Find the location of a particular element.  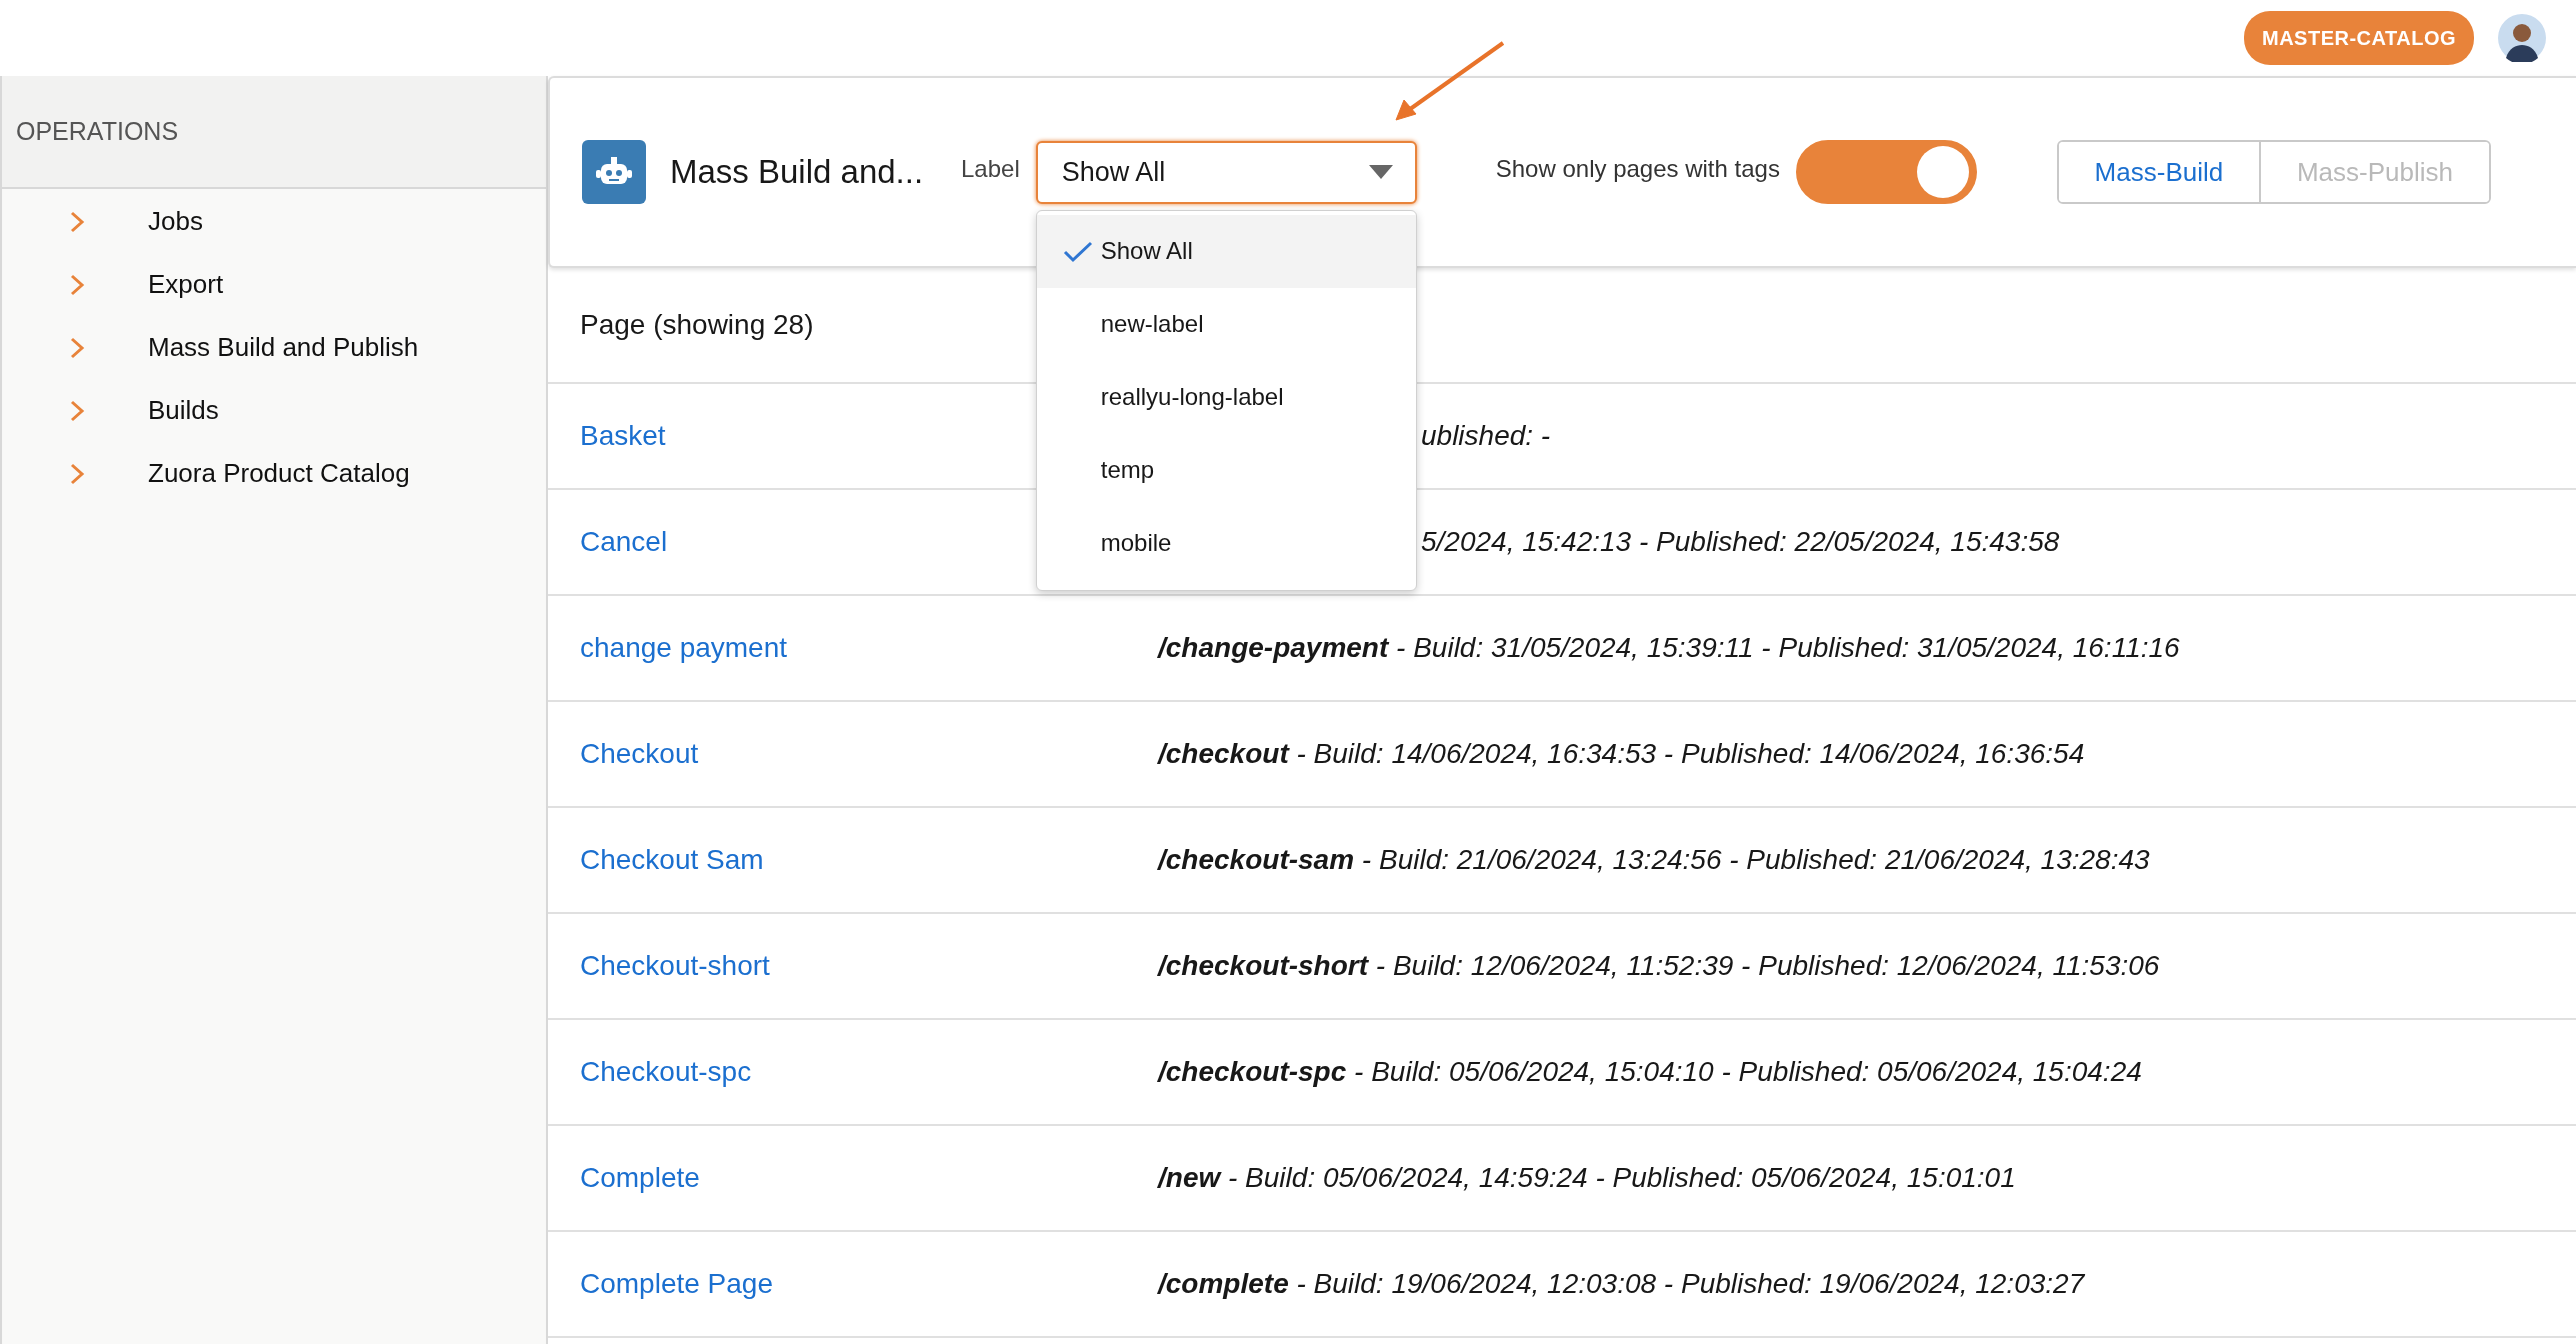

page-link: Checkout-spc is located at coordinates (853, 1072).